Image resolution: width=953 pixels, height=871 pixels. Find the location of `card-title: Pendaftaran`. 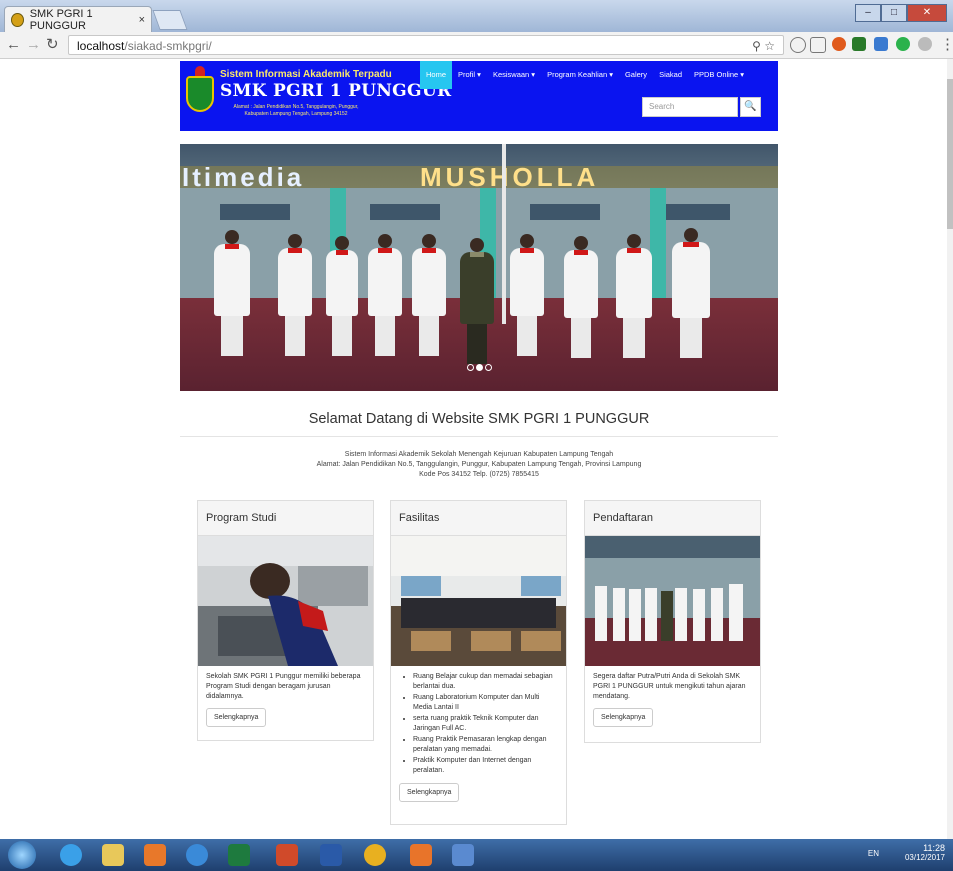

card-title: Pendaftaran is located at coordinates (672, 518).